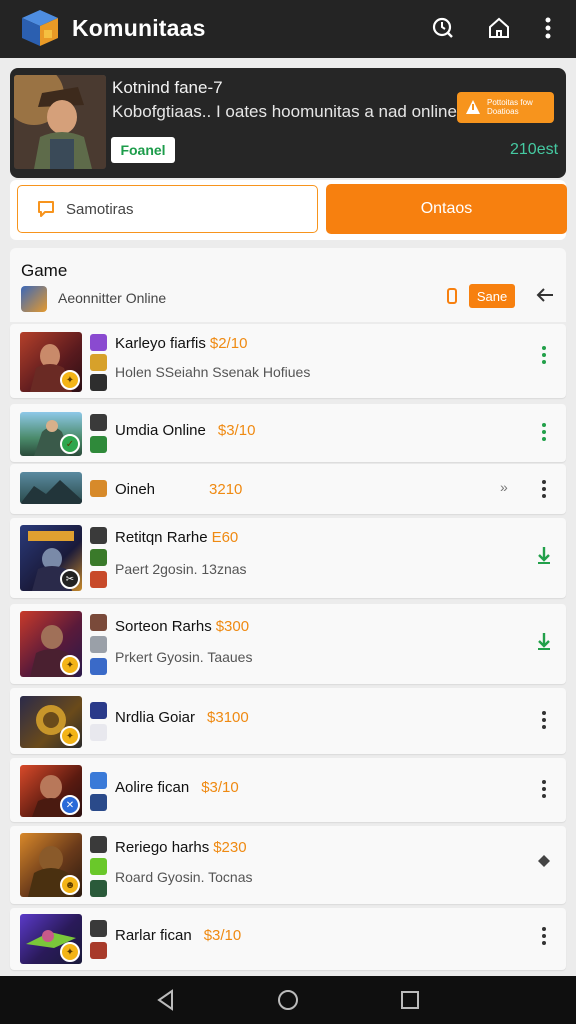 This screenshot has width=576, height=1024. What do you see at coordinates (51, 558) in the screenshot?
I see `game-thumbnail: ✂` at bounding box center [51, 558].